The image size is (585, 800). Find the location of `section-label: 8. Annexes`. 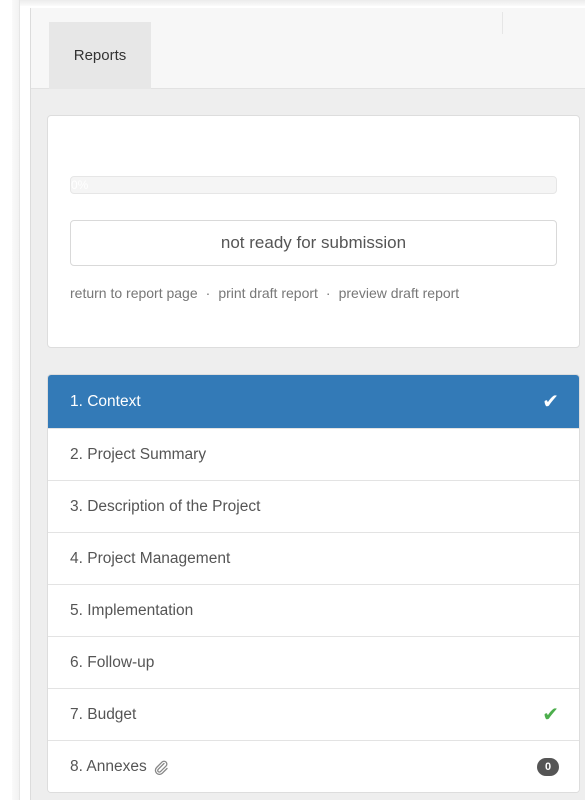

section-label: 8. Annexes is located at coordinates (108, 766).